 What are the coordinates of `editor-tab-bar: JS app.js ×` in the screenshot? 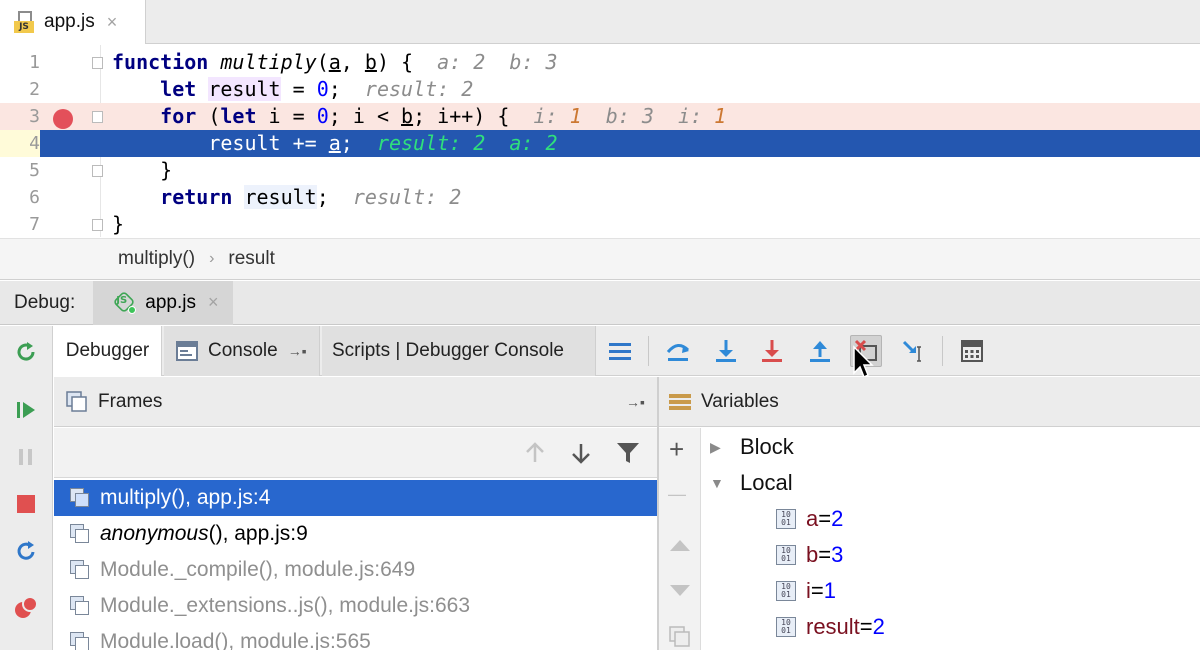 It's located at (600, 22).